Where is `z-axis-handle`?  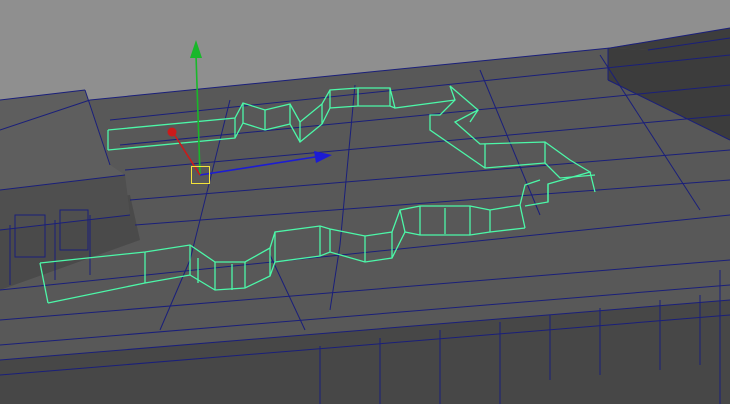
z-axis-handle is located at coordinates (172, 132).